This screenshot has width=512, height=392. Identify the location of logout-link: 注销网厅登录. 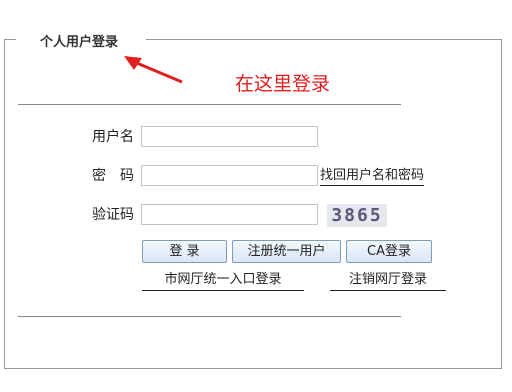
(388, 281).